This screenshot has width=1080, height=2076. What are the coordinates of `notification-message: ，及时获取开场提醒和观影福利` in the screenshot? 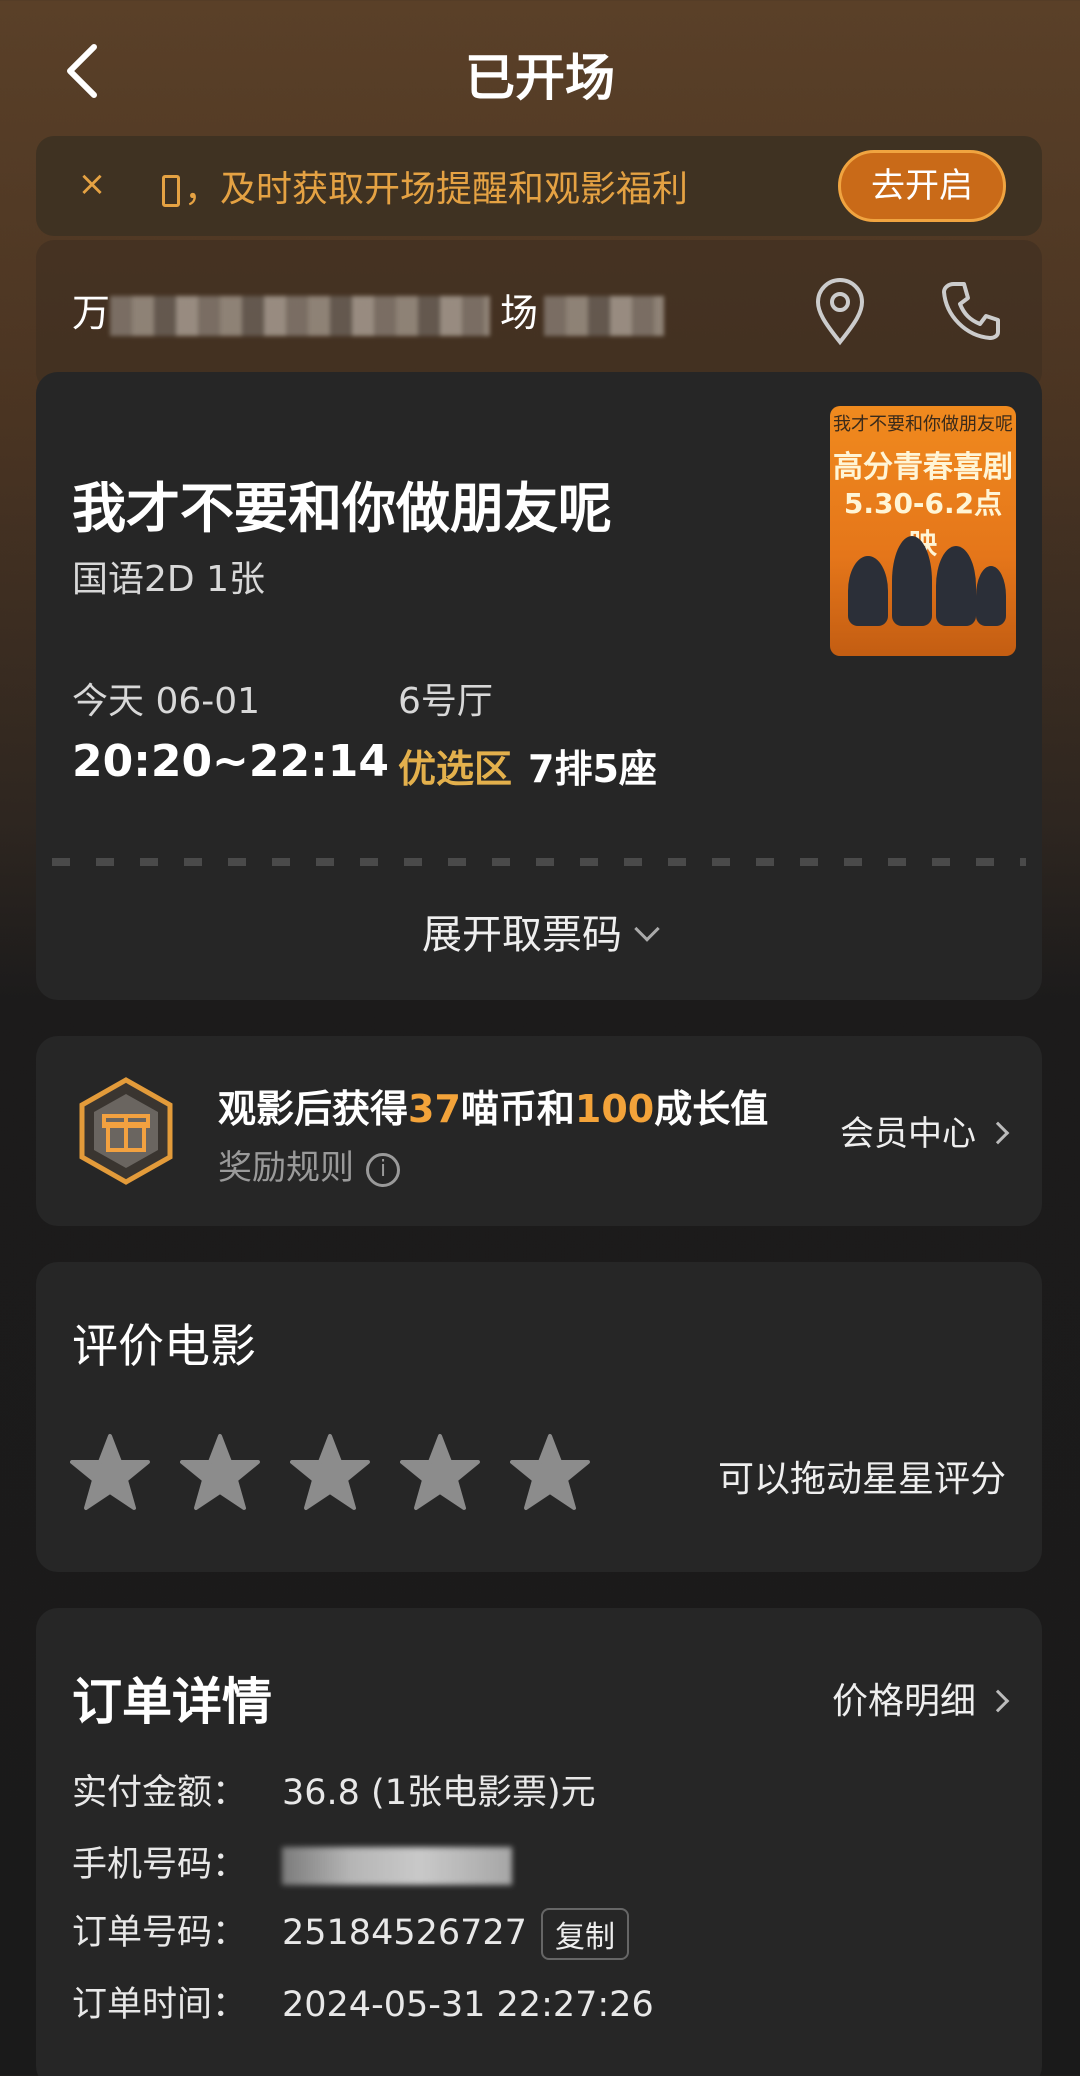 It's located at (436, 189).